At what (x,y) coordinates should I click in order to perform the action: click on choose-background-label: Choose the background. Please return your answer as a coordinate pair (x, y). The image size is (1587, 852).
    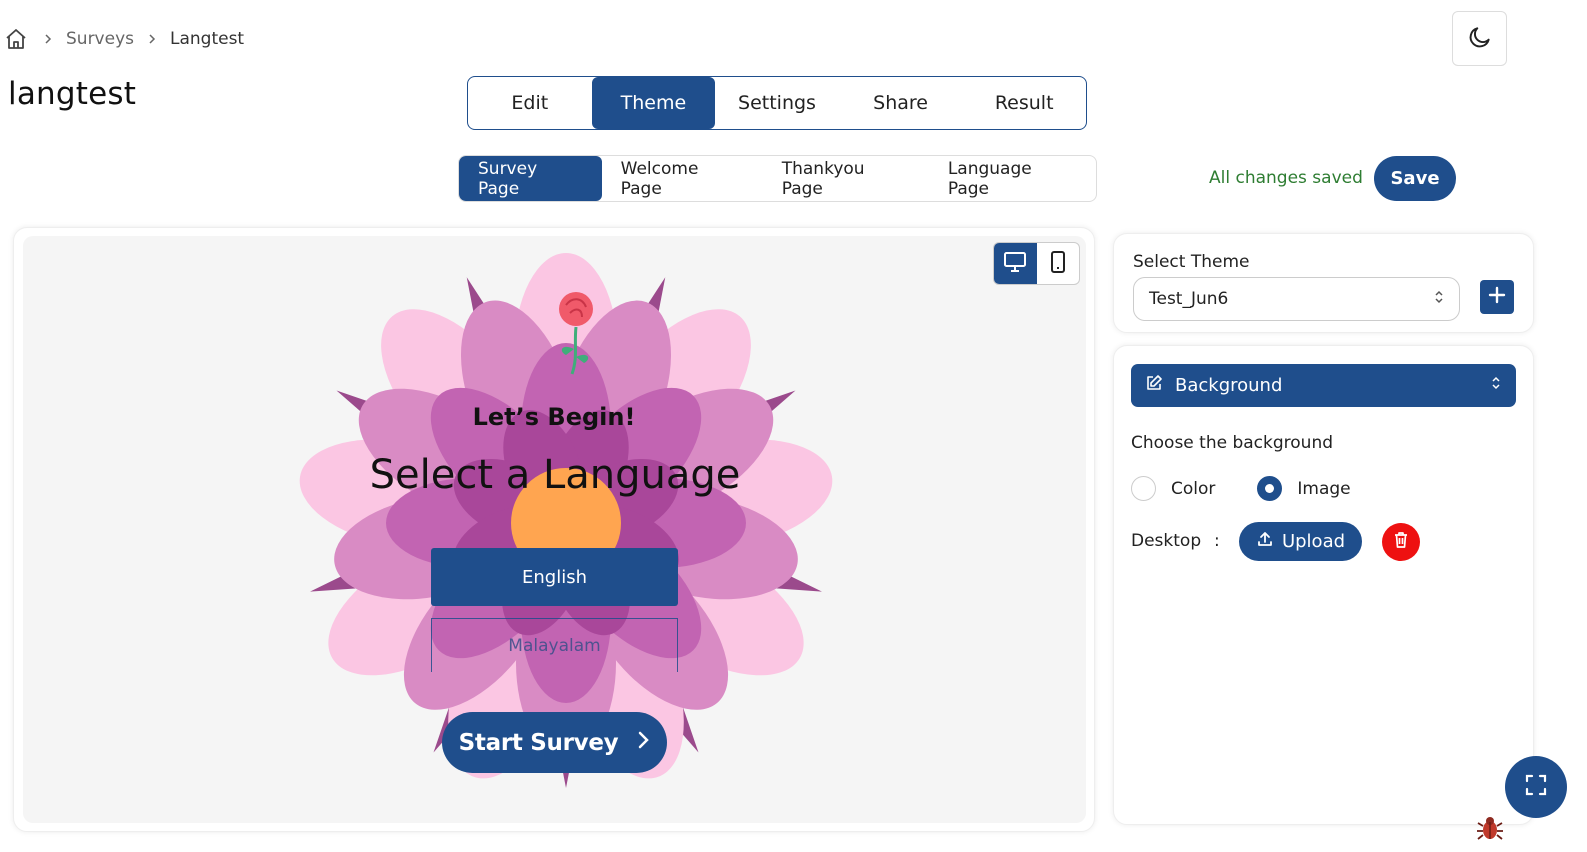
    Looking at the image, I should click on (1232, 443).